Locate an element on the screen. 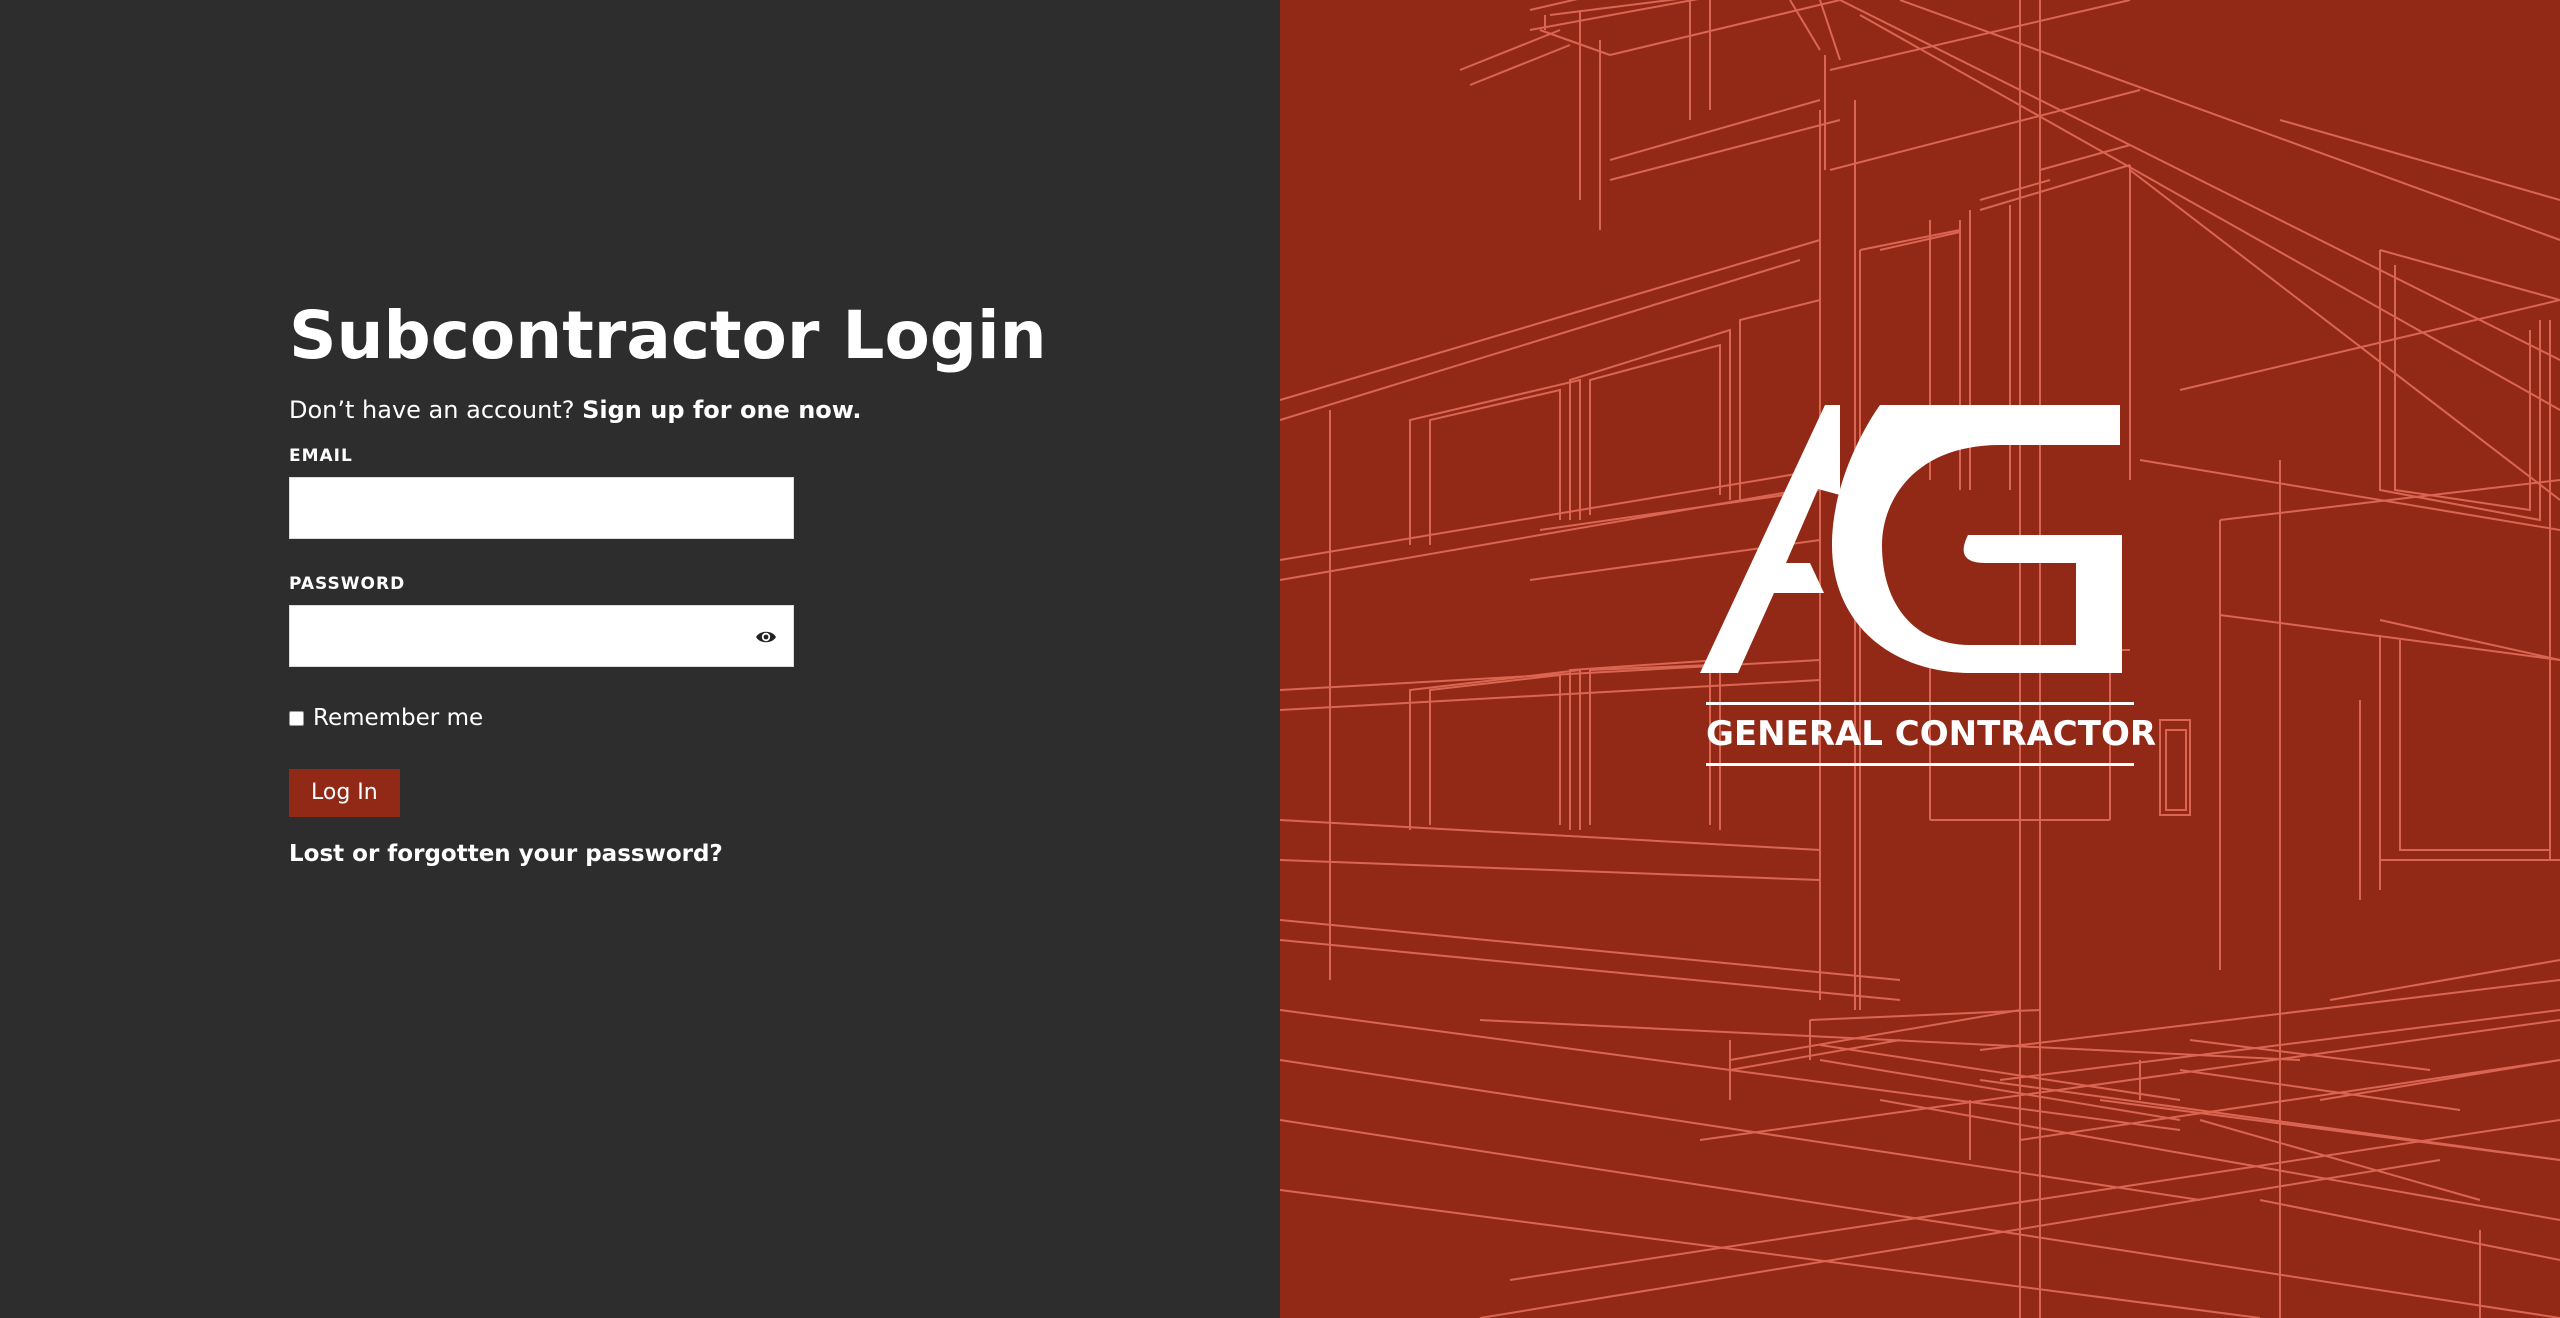  eye-icon is located at coordinates (766, 637).